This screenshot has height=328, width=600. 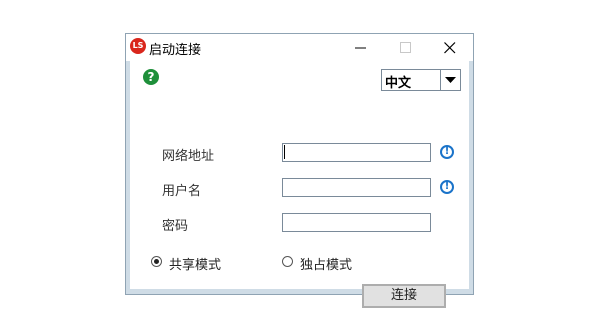 I want to click on username-label: 用户名, so click(x=182, y=191).